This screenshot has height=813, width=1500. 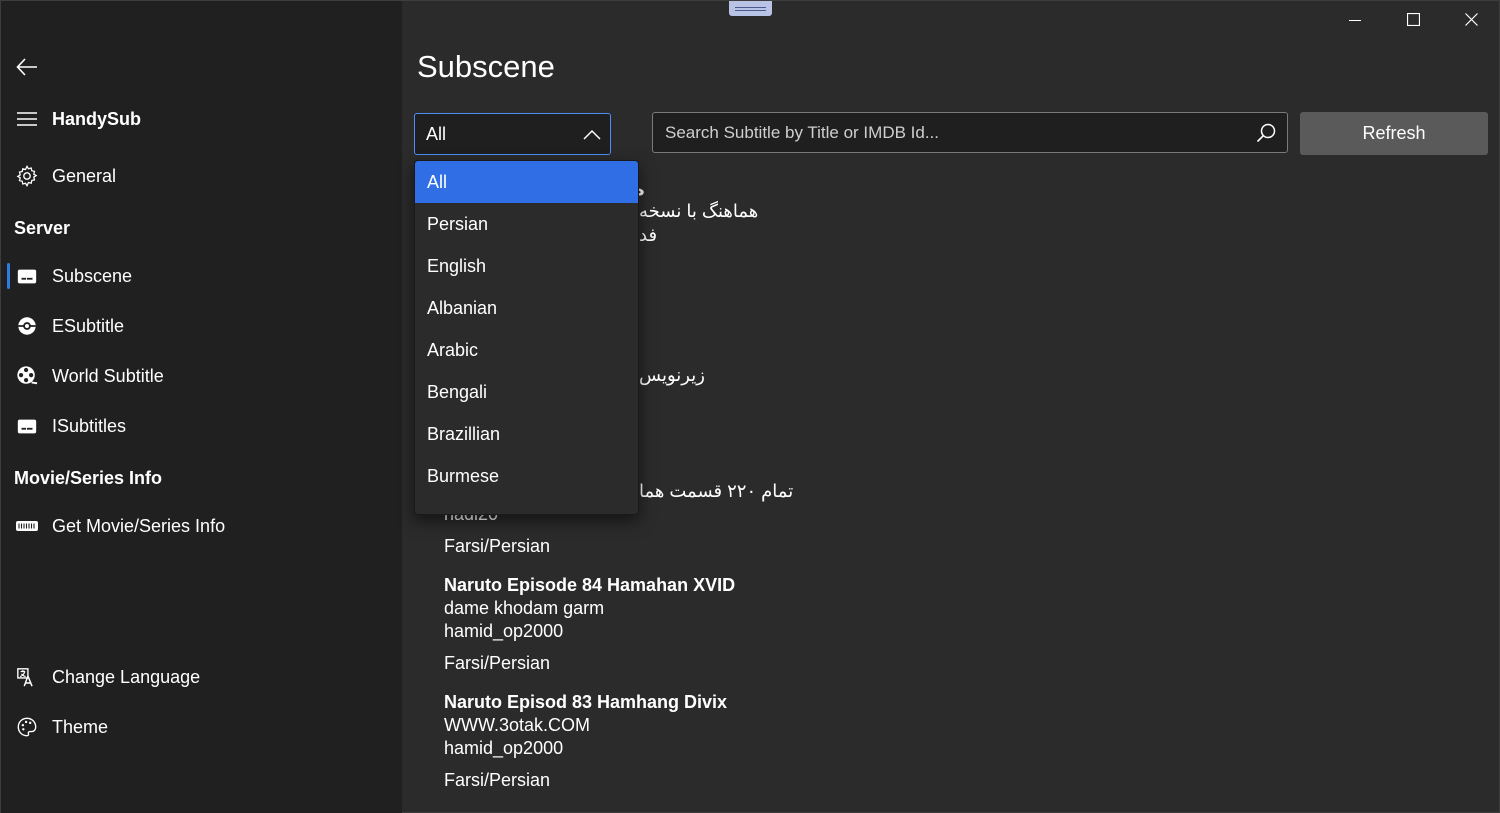 What do you see at coordinates (526, 182) in the screenshot?
I see `dropdown-option-all: All` at bounding box center [526, 182].